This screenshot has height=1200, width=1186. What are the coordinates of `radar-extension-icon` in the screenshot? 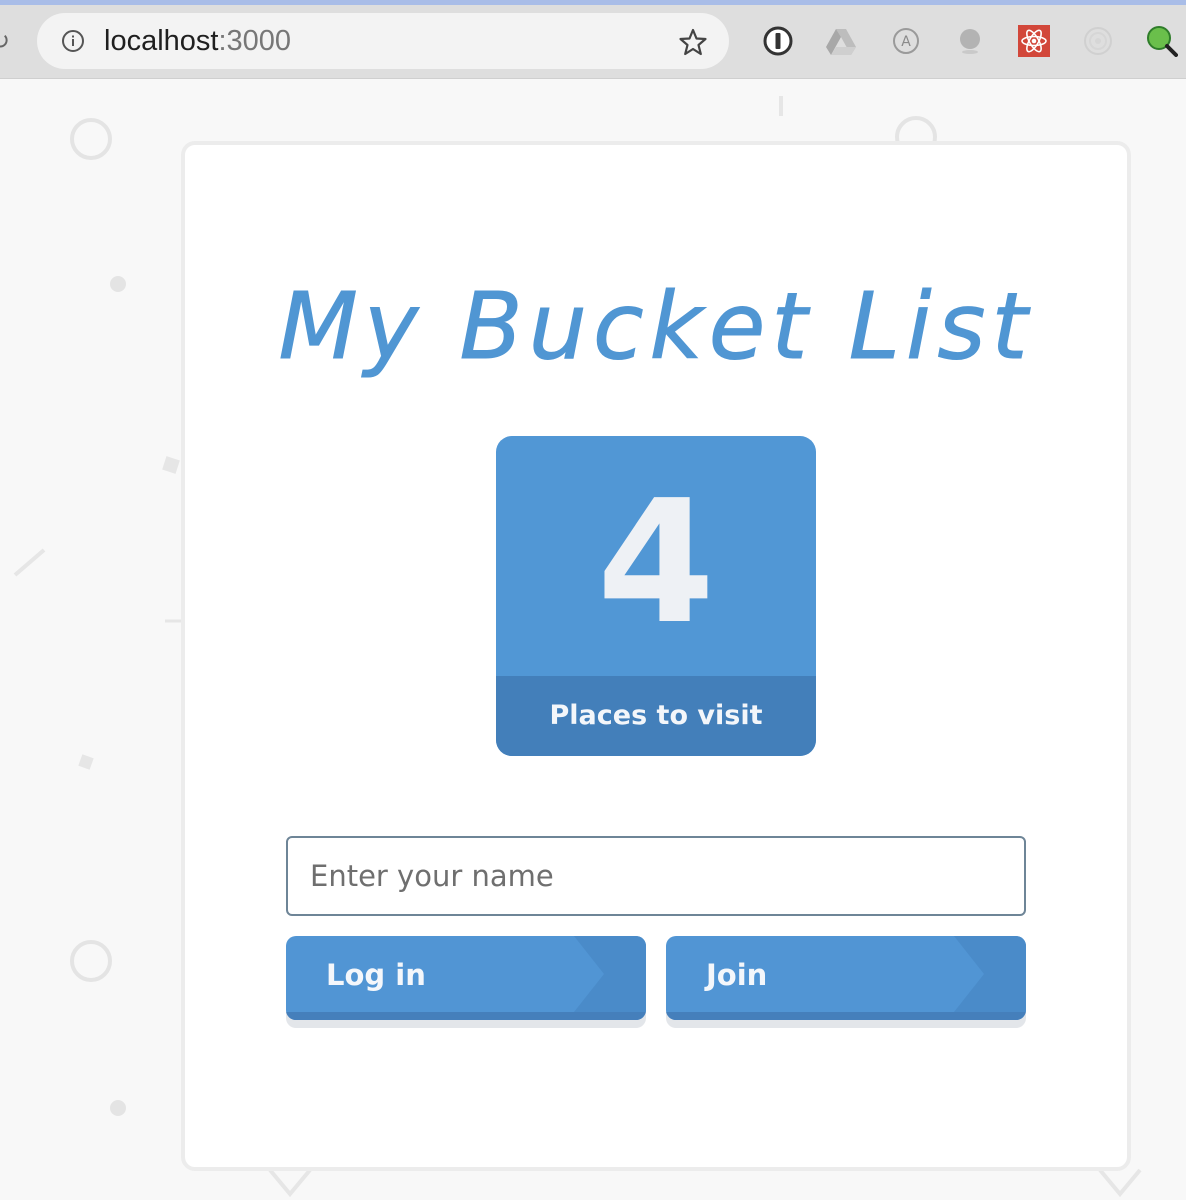 It's located at (1098, 41).